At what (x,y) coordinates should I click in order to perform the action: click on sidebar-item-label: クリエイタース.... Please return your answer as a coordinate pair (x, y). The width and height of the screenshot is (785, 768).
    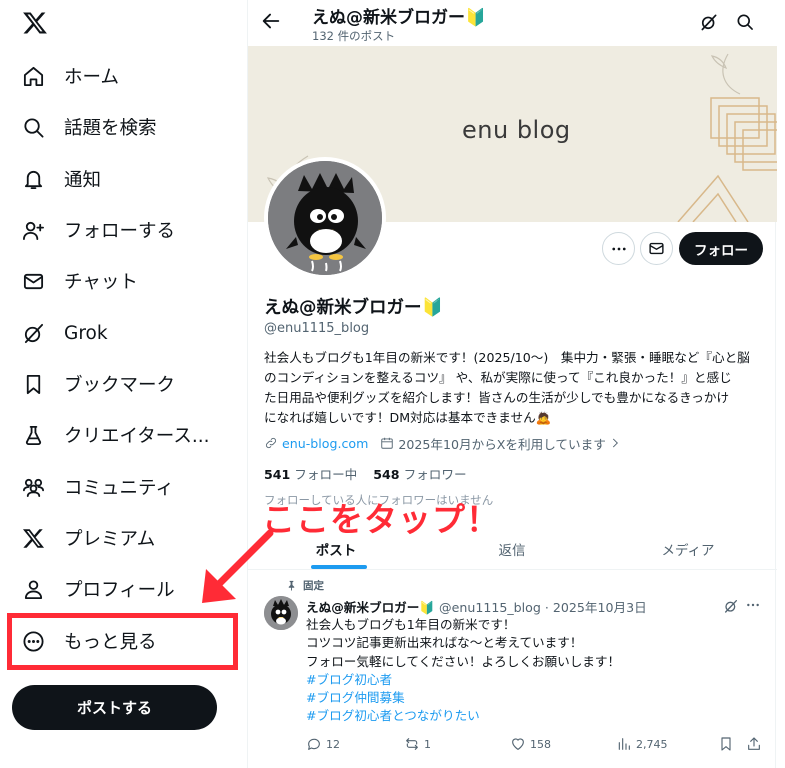
    Looking at the image, I should click on (137, 436).